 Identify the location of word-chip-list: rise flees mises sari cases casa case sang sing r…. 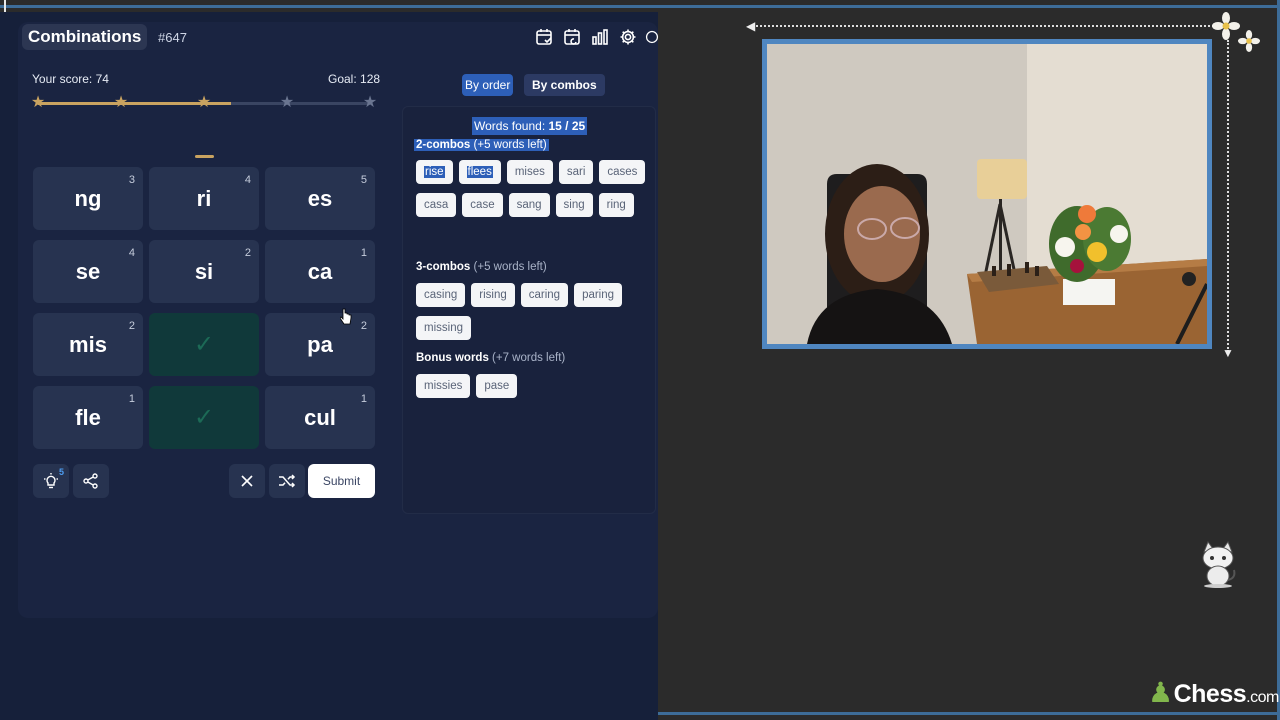
(534, 188).